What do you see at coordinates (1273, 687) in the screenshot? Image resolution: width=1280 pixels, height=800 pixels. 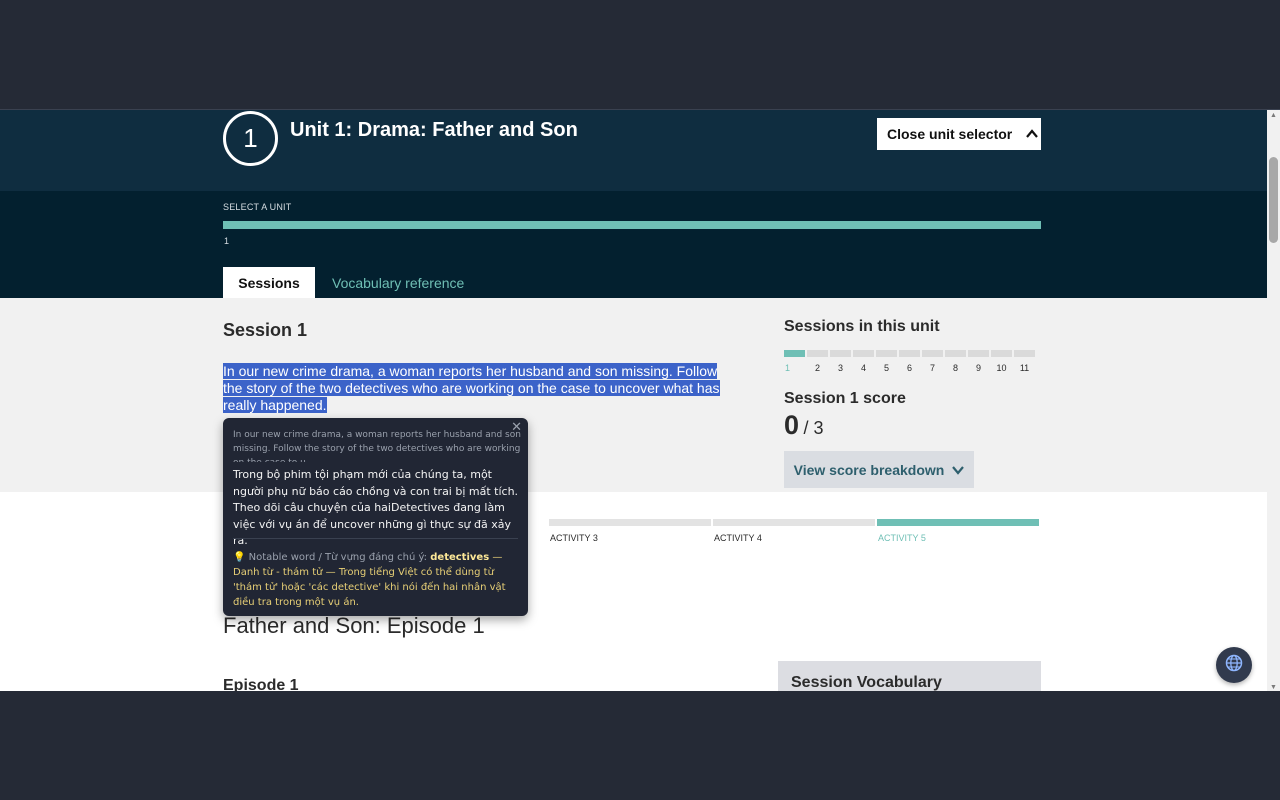 I see `scroll-down-arrow-icon: ▼` at bounding box center [1273, 687].